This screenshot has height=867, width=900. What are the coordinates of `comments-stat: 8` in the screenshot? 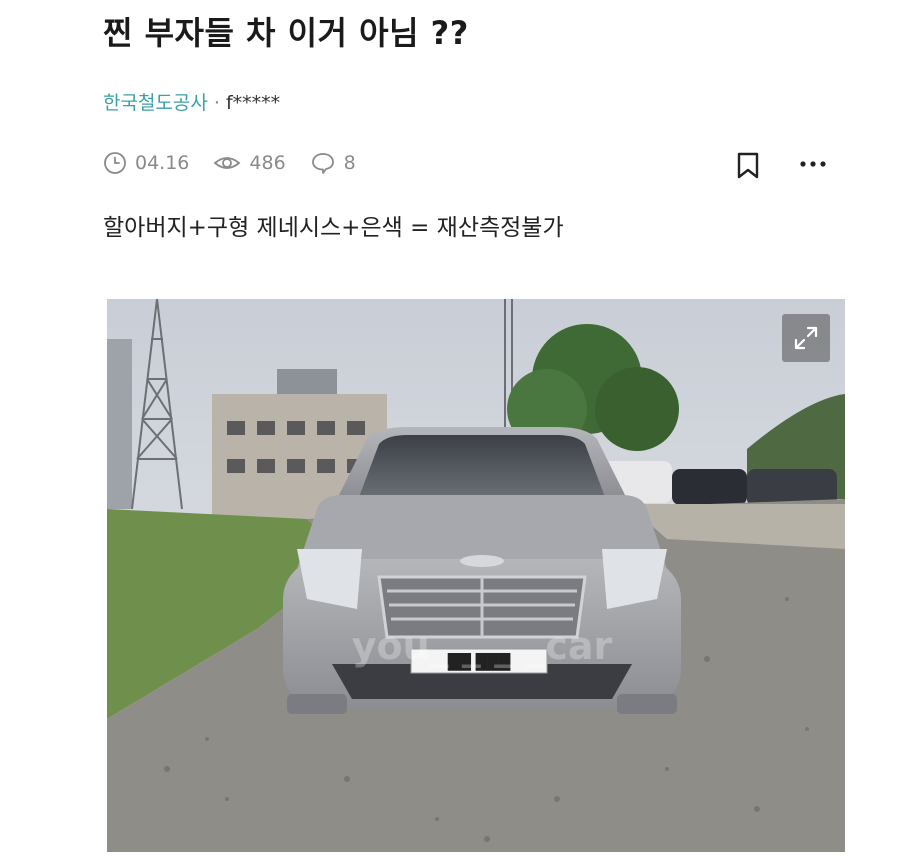 It's located at (333, 163).